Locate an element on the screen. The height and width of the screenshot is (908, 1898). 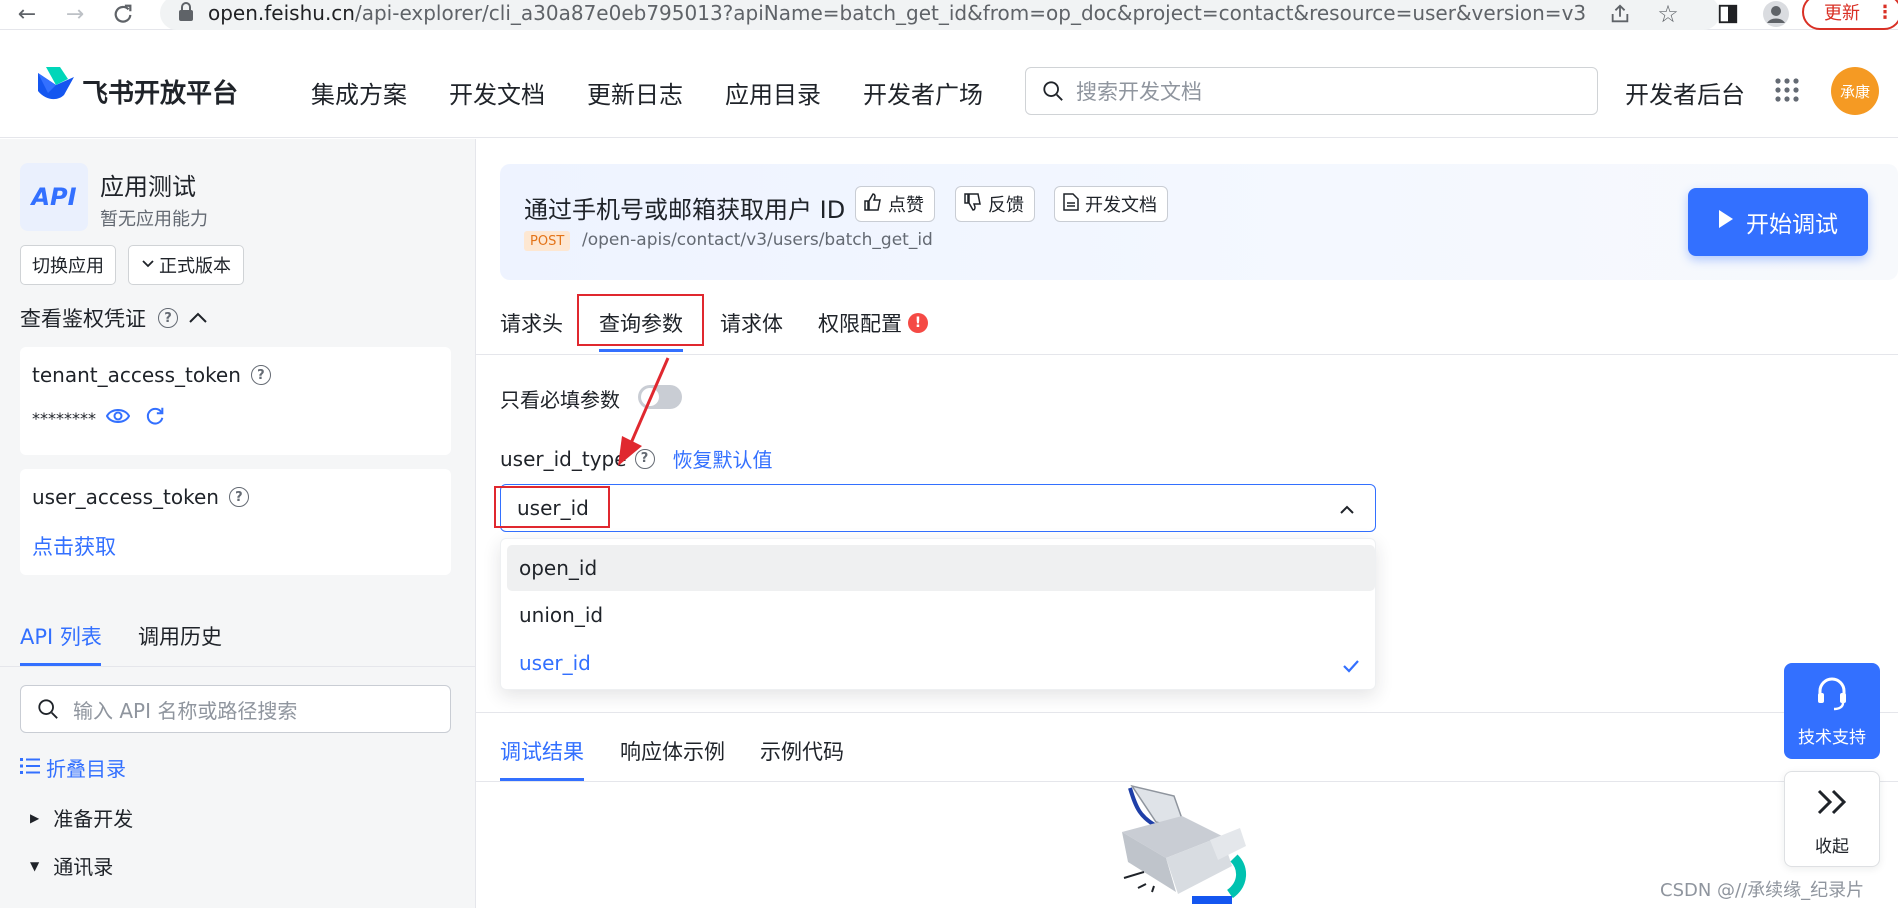
eye-icon is located at coordinates (118, 418).